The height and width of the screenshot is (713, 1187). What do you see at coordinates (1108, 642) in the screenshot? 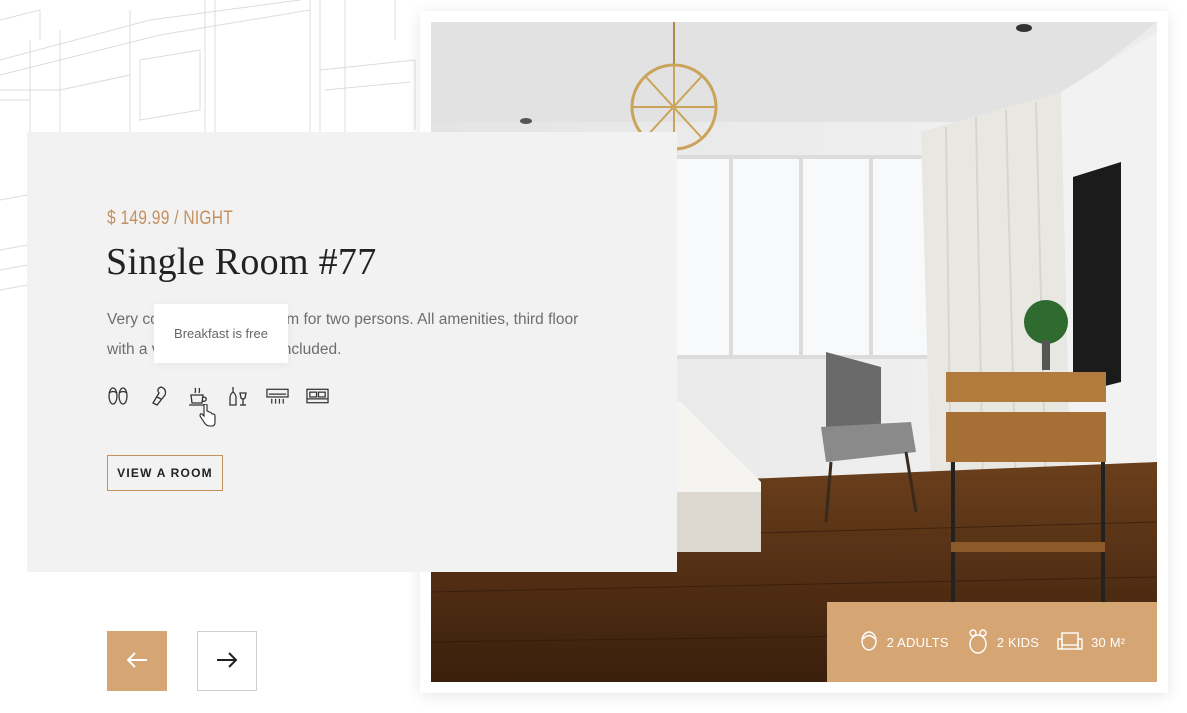
I see `area-text: 30 M²` at bounding box center [1108, 642].